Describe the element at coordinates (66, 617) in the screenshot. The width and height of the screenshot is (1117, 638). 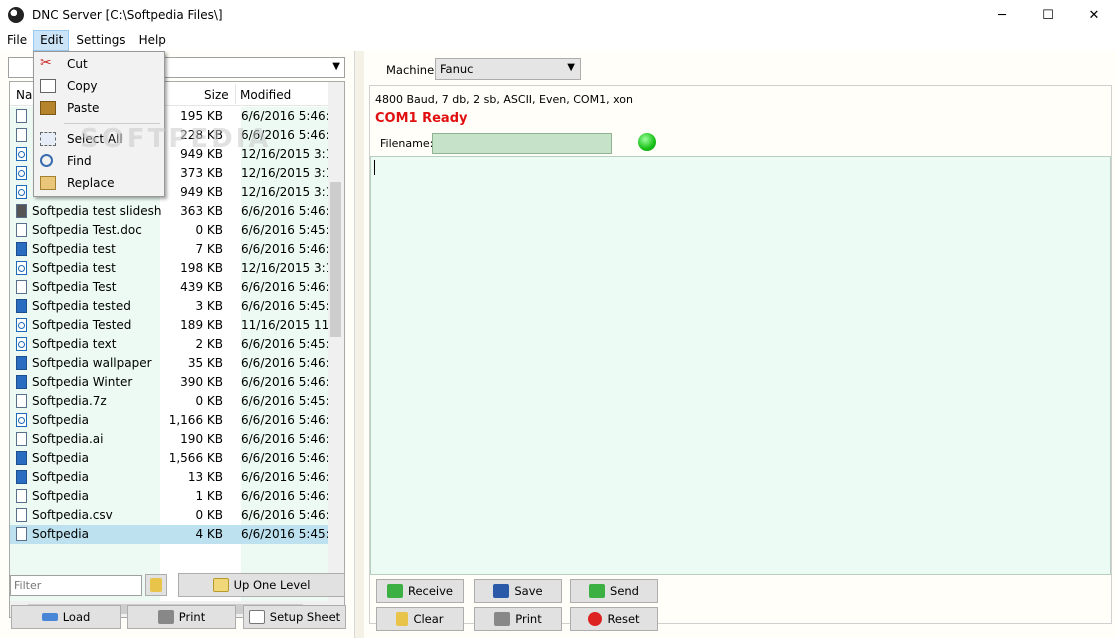
I see `load-button: Load` at that location.